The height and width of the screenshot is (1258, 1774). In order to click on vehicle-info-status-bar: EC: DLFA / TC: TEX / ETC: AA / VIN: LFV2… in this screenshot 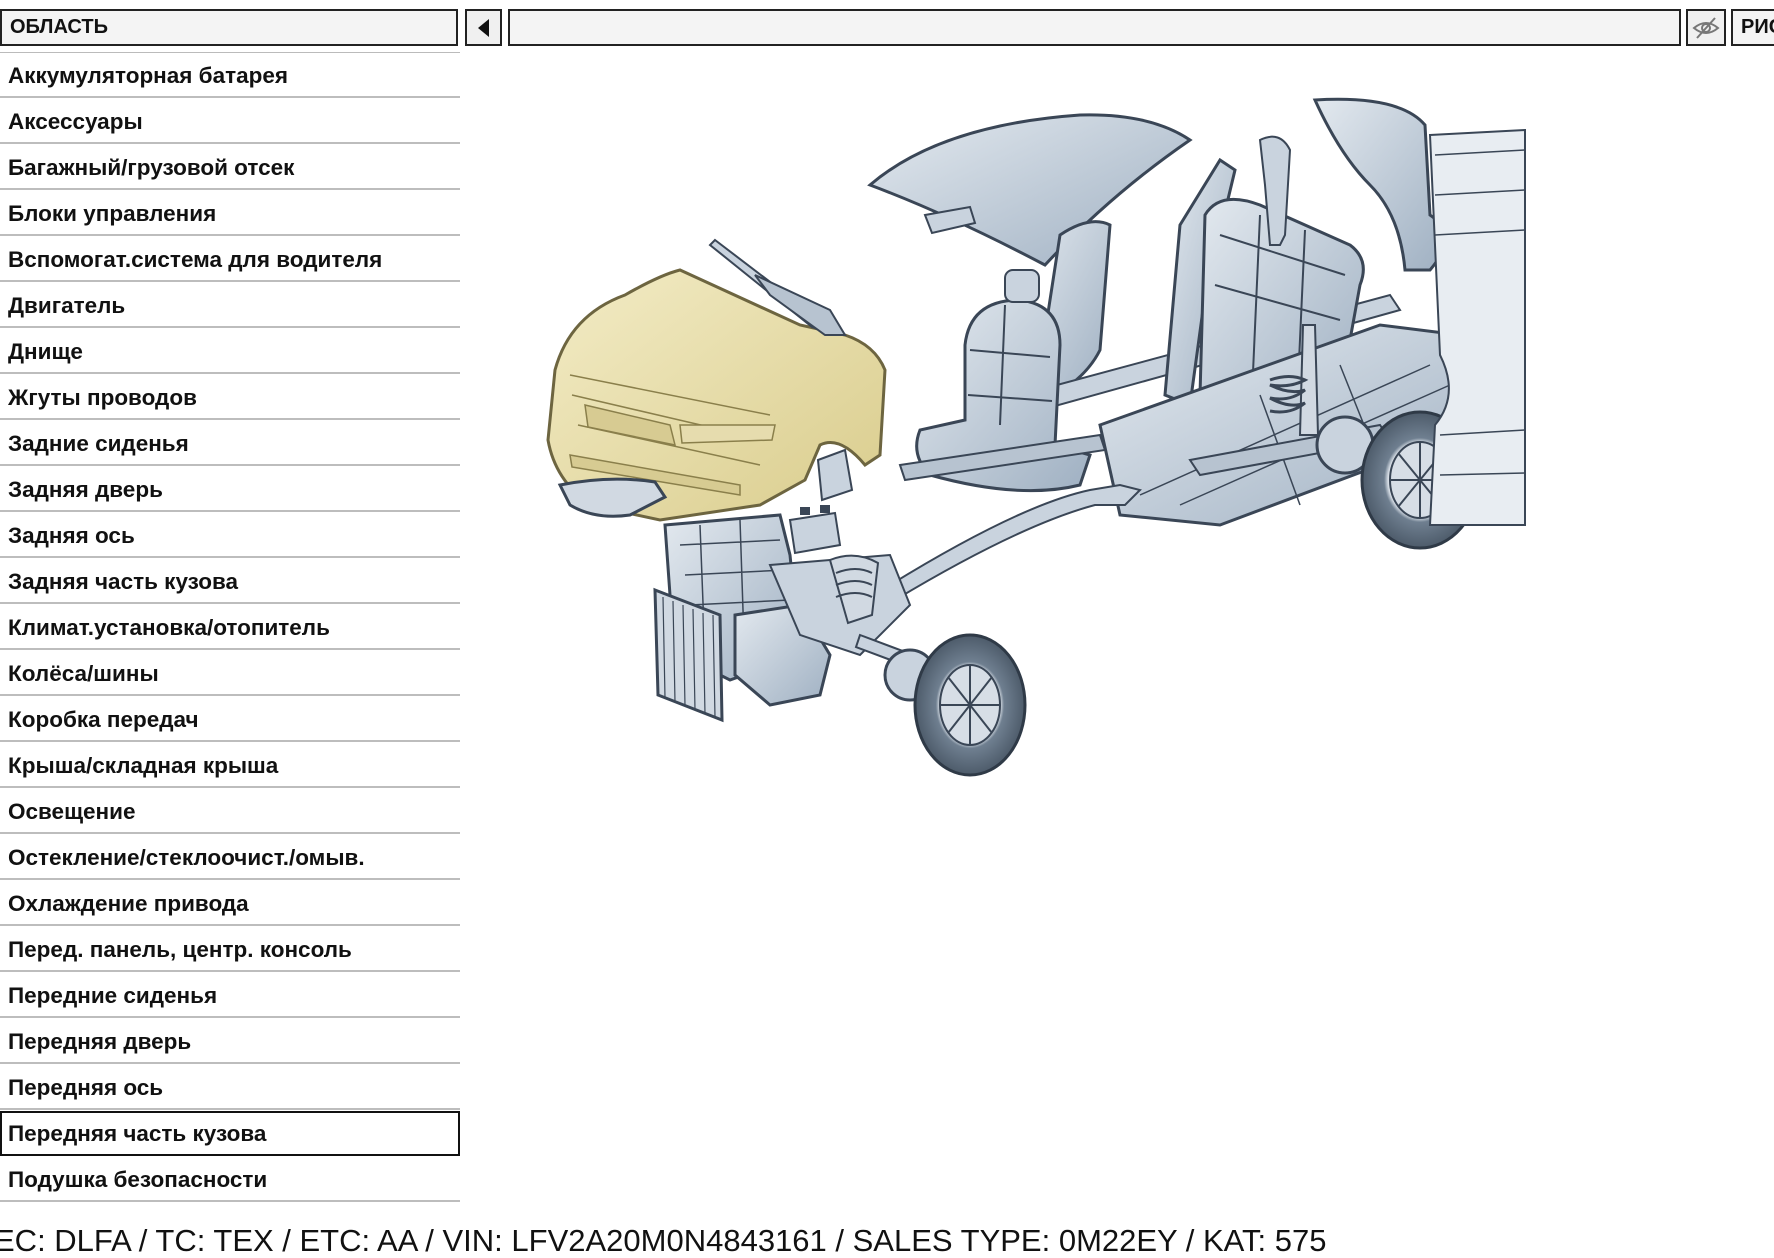, I will do `click(663, 1240)`.